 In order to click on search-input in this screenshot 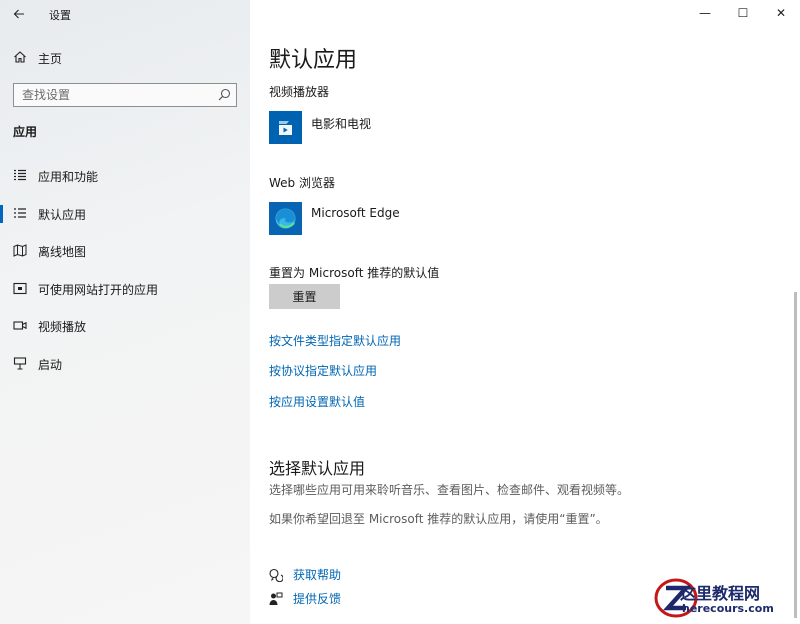, I will do `click(117, 95)`.